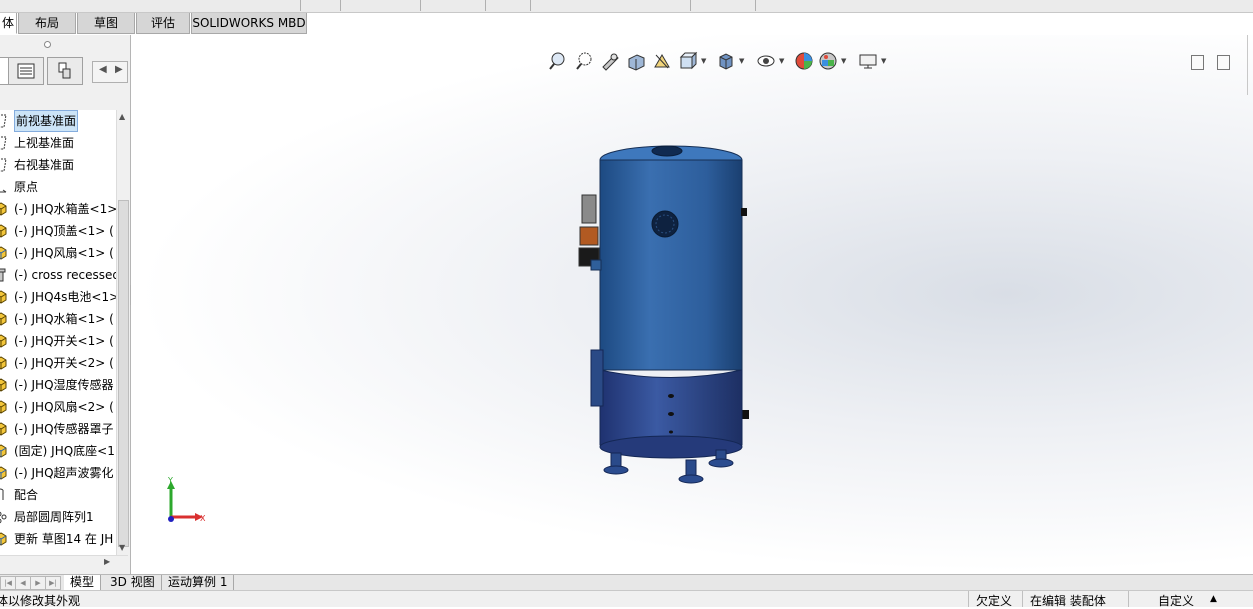 The image size is (1253, 609). I want to click on hide-show-items-button, so click(766, 61).